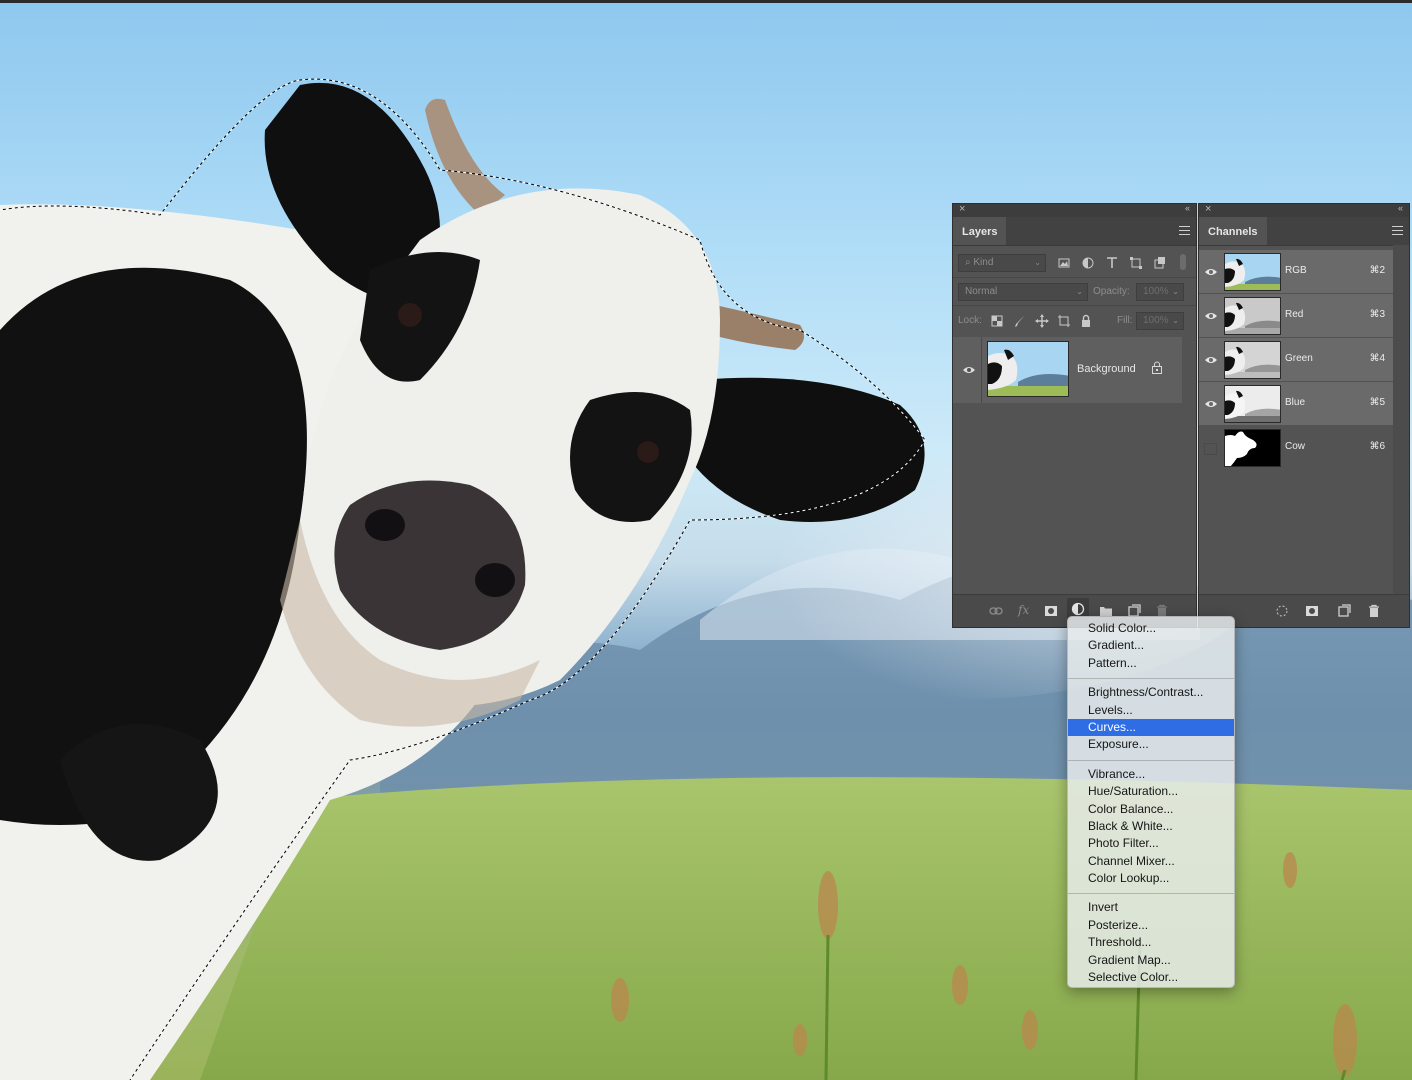 The height and width of the screenshot is (1080, 1412). I want to click on layer-name: Background, so click(1106, 369).